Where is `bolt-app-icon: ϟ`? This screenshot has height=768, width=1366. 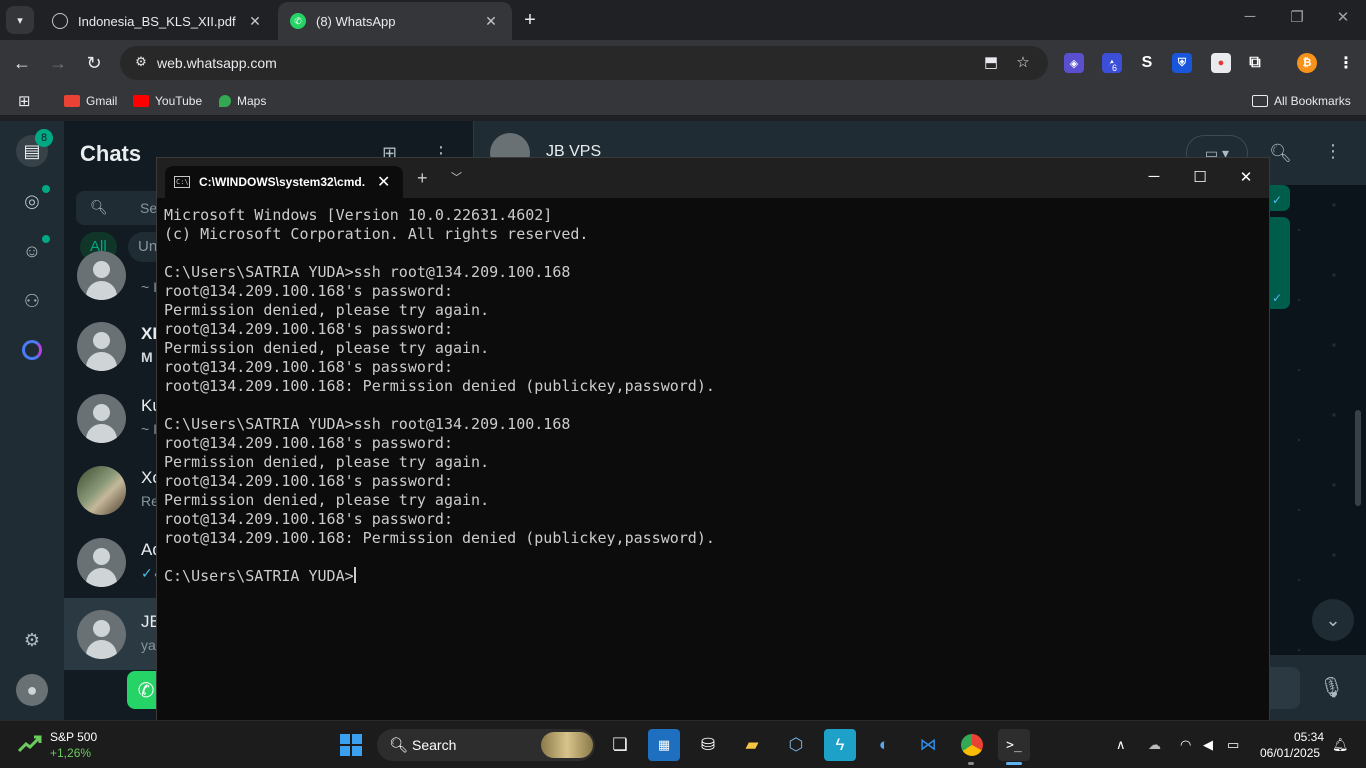 bolt-app-icon: ϟ is located at coordinates (840, 745).